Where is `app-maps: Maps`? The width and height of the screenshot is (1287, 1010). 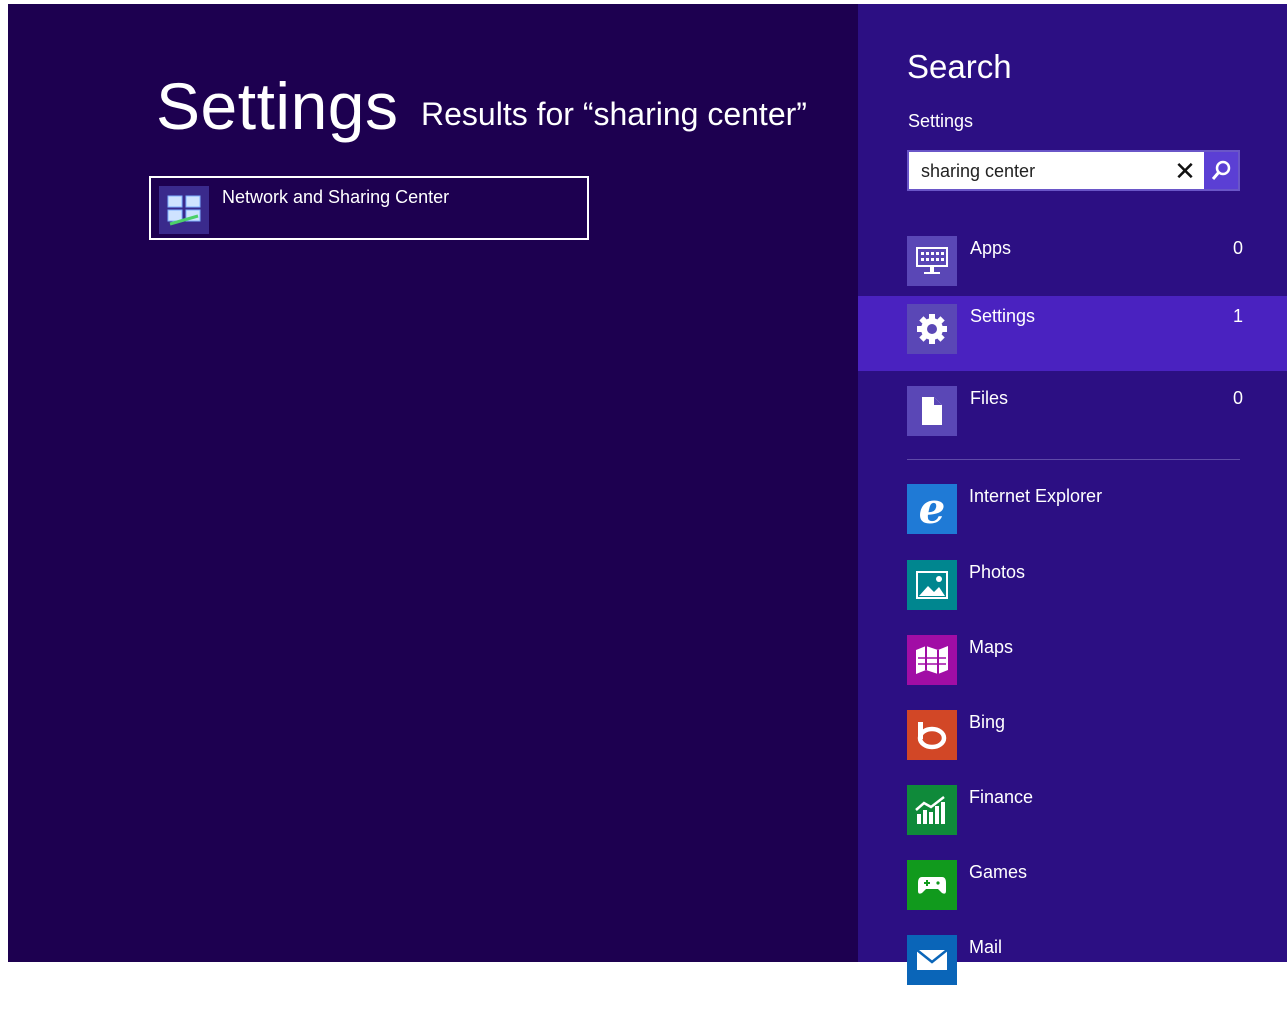 app-maps: Maps is located at coordinates (1072, 672).